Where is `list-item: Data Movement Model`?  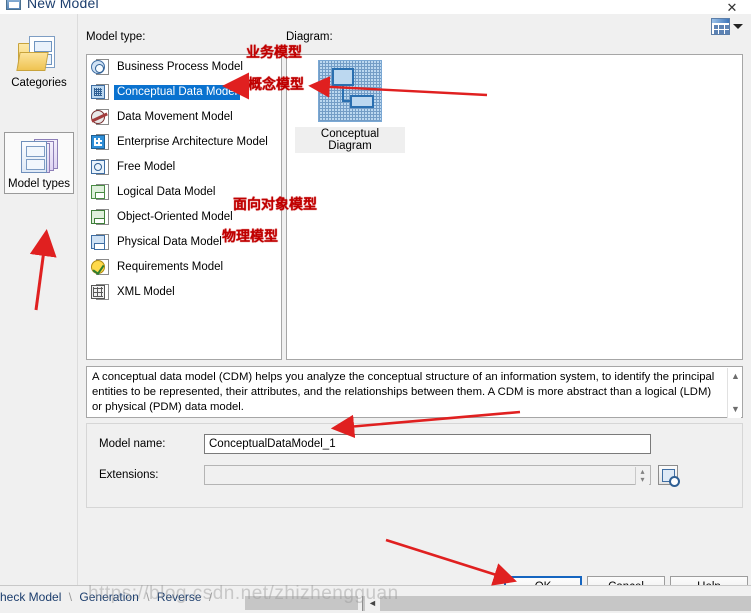
list-item: Data Movement Model is located at coordinates (184, 117).